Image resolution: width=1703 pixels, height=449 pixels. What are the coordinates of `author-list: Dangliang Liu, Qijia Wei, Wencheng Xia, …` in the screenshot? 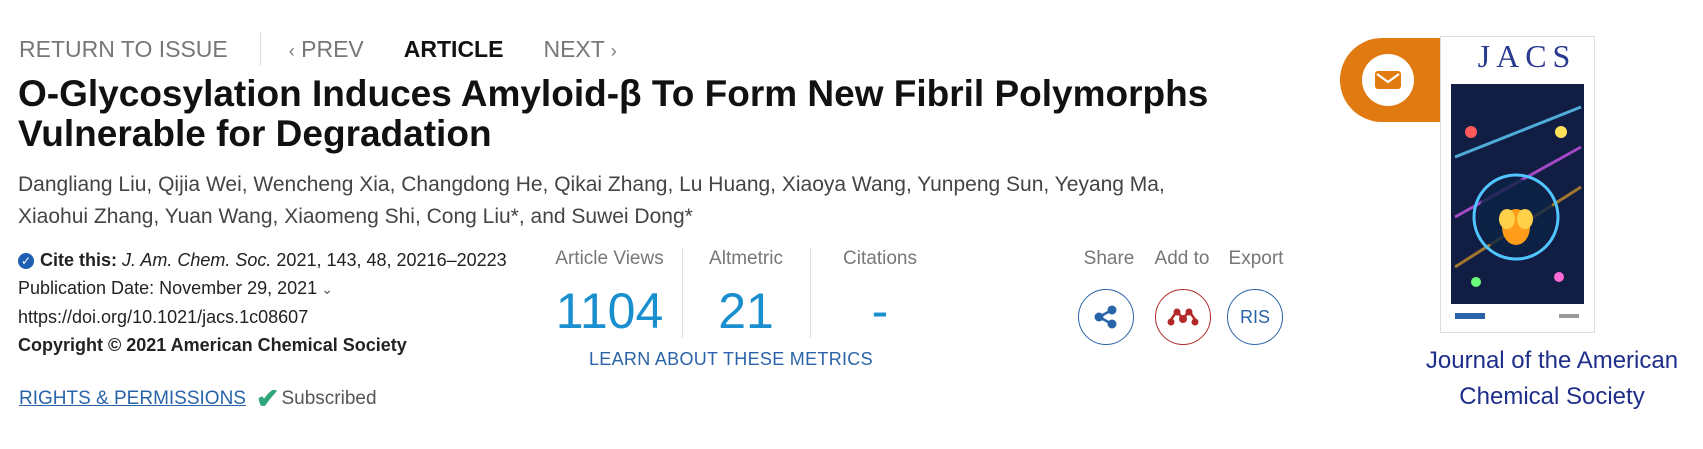 It's located at (643, 201).